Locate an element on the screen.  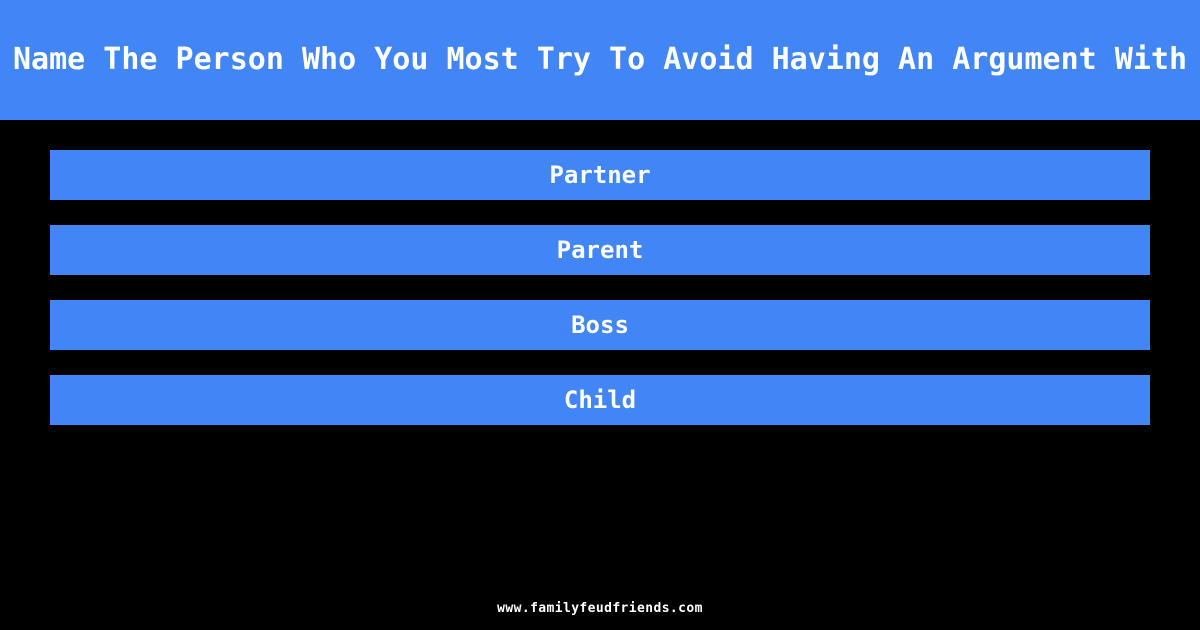
answer-row: Parent is located at coordinates (600, 250).